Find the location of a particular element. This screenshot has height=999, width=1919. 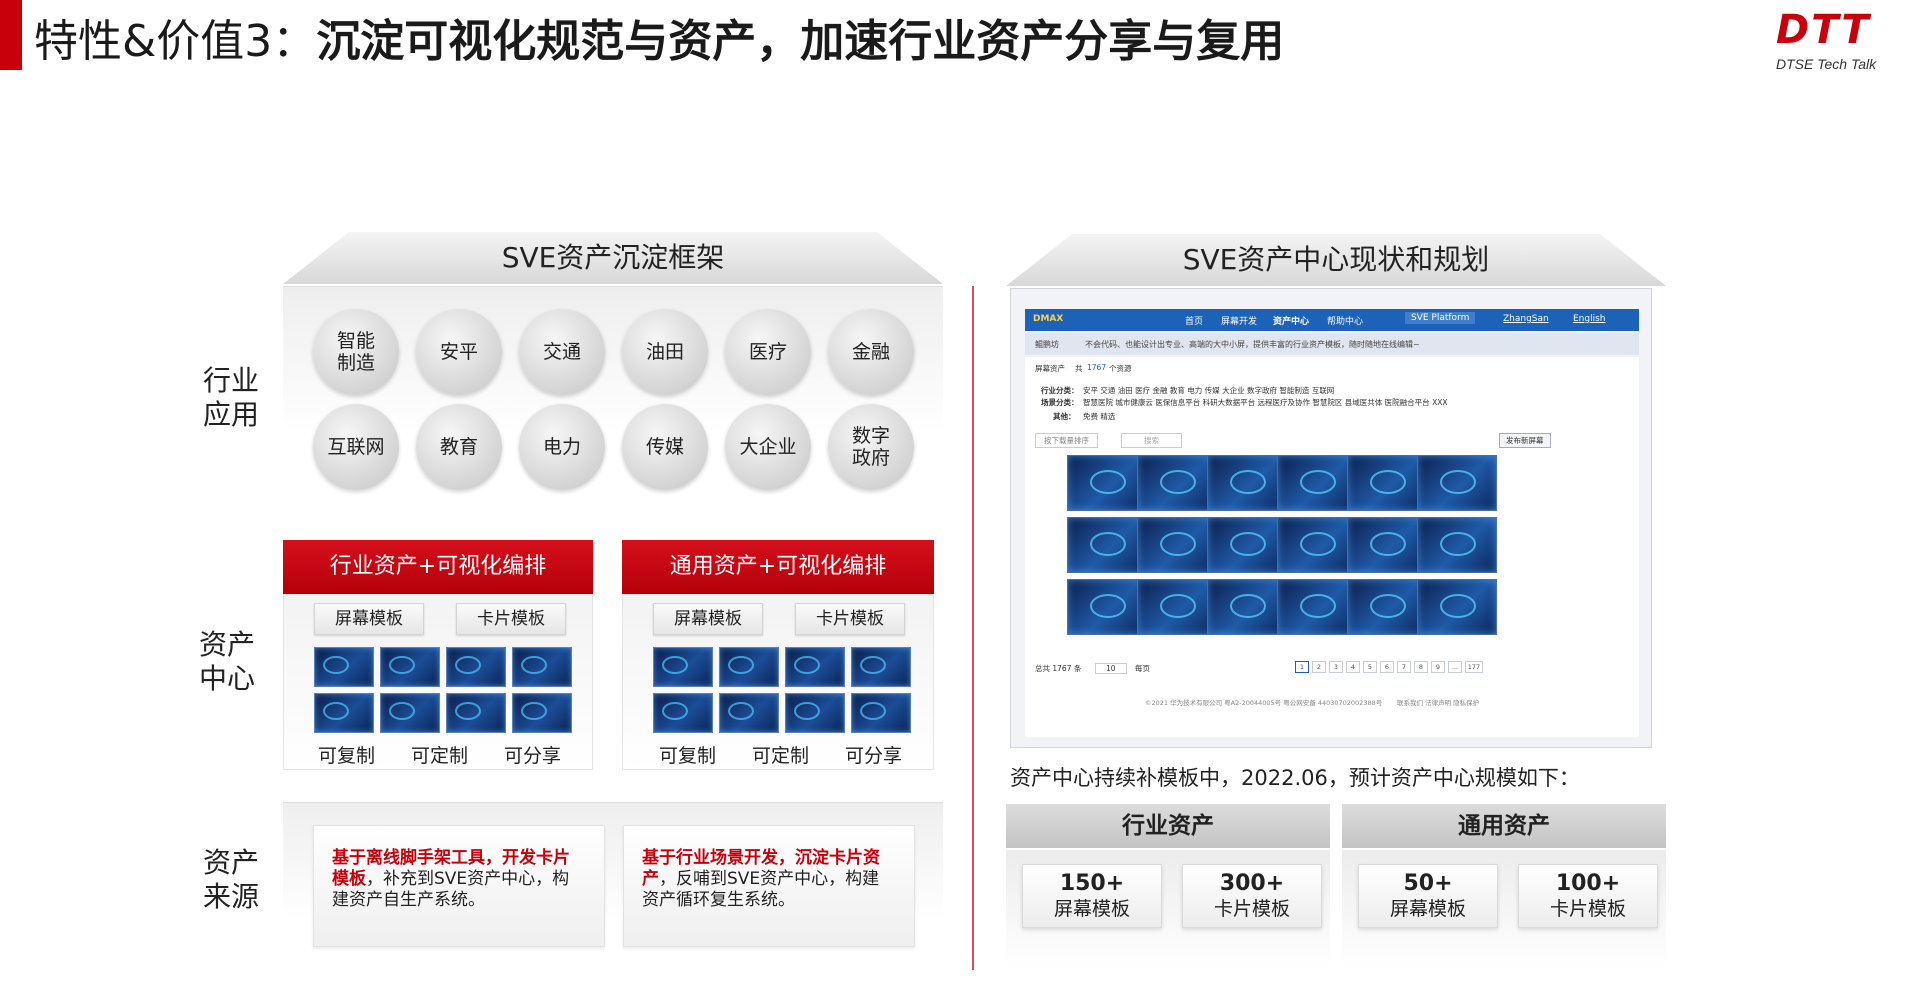

filter-scene-label: 场景分类： is located at coordinates (1060, 402).